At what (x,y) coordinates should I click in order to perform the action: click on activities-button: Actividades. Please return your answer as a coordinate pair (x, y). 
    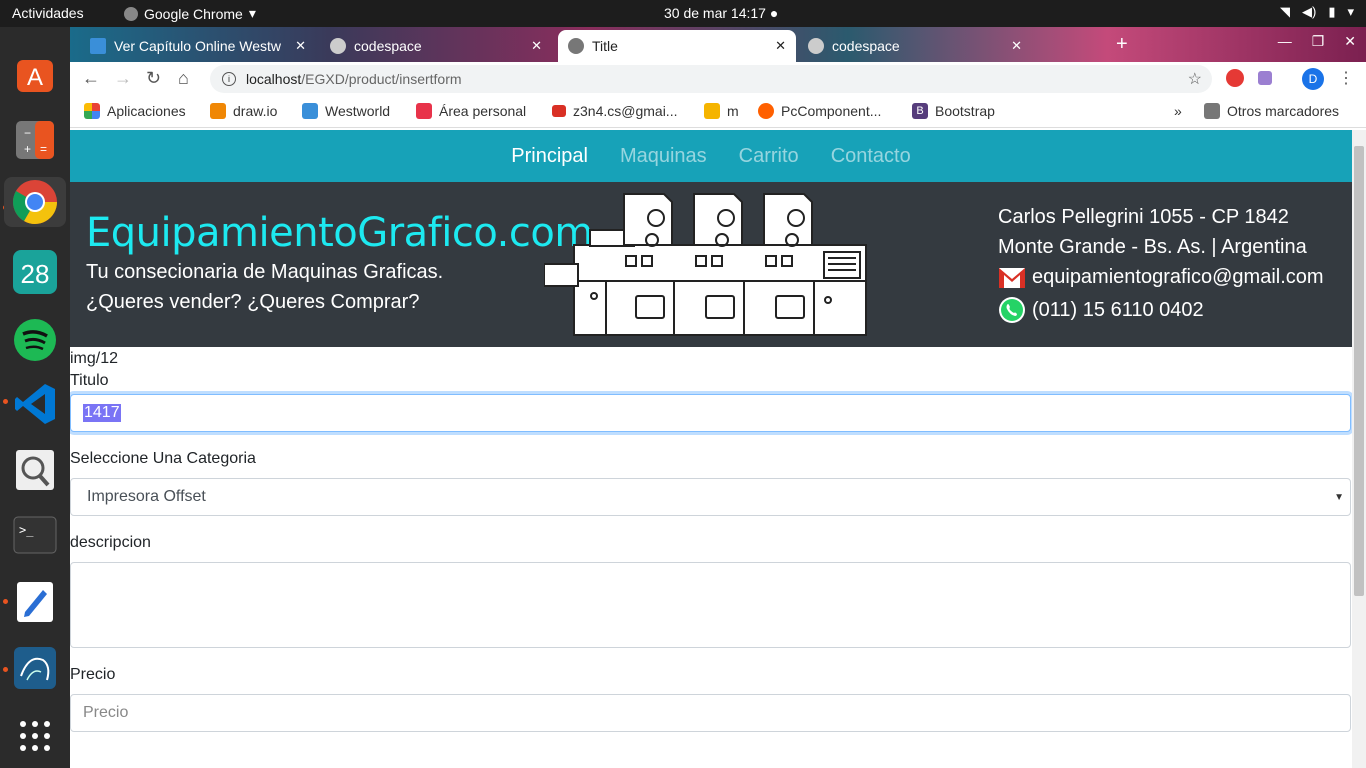
    Looking at the image, I should click on (48, 13).